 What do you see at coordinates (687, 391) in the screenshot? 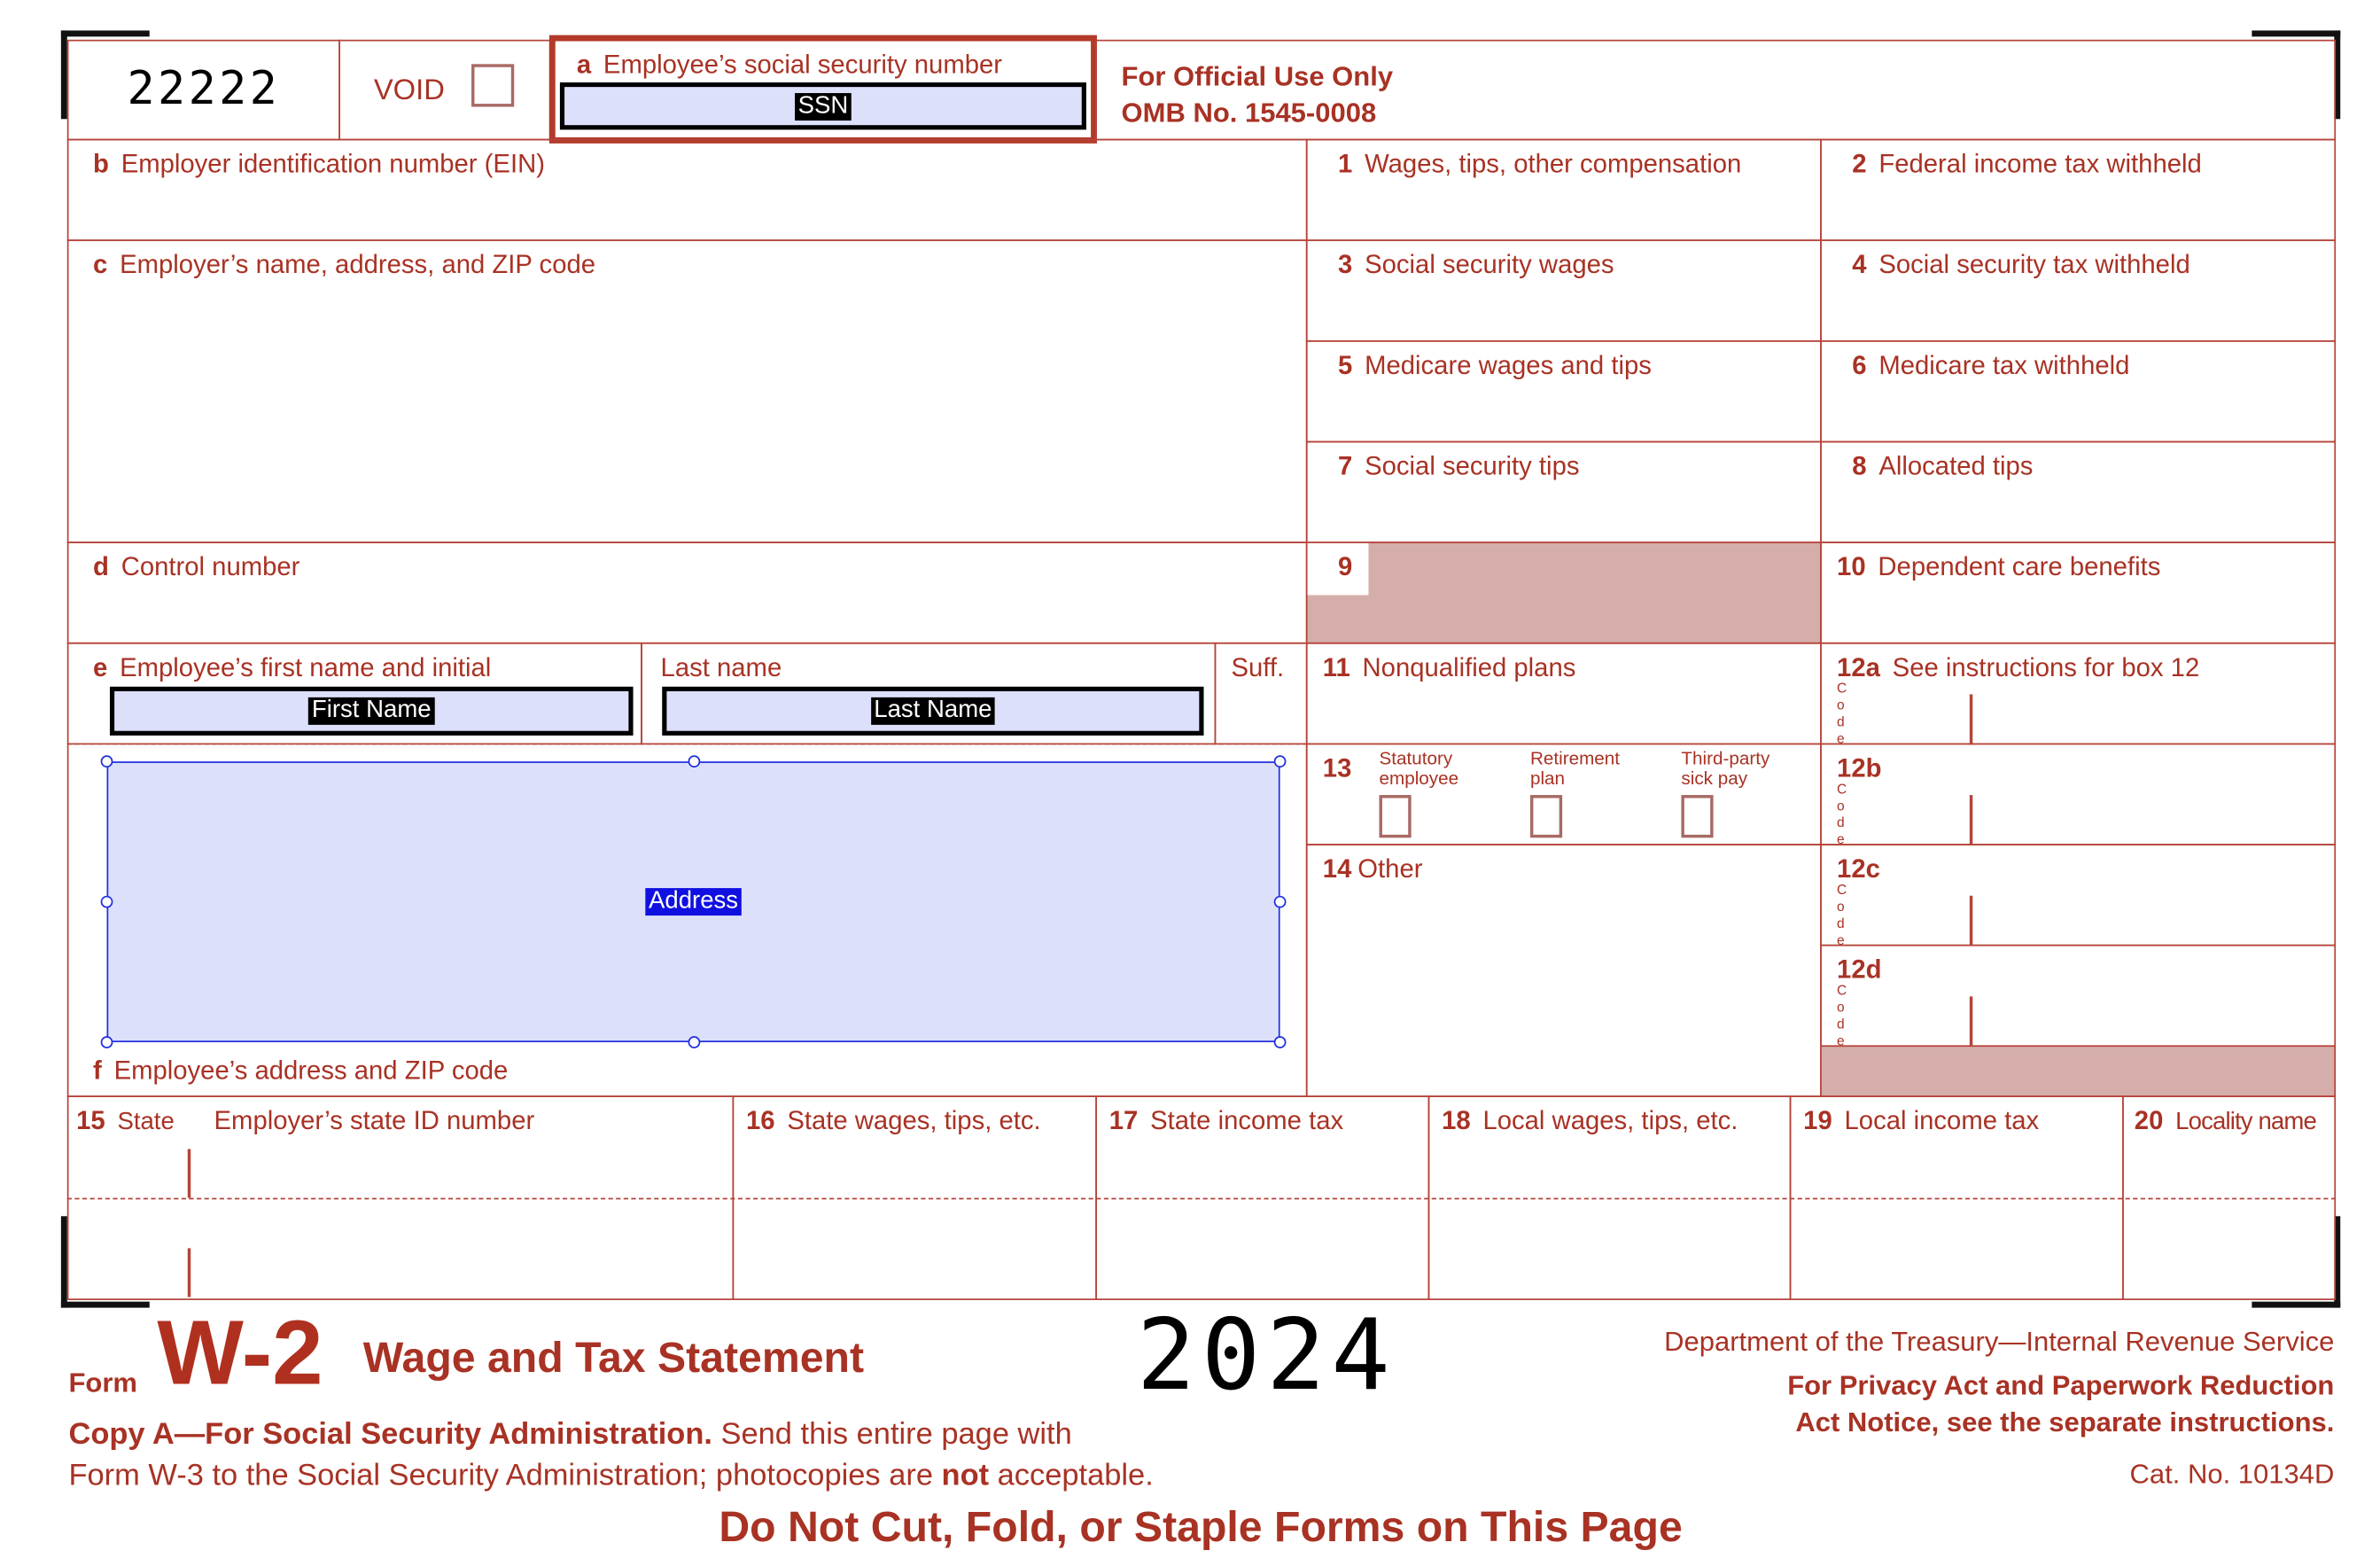
I see `box-c: c Employer’s name, address, and ZIP code` at bounding box center [687, 391].